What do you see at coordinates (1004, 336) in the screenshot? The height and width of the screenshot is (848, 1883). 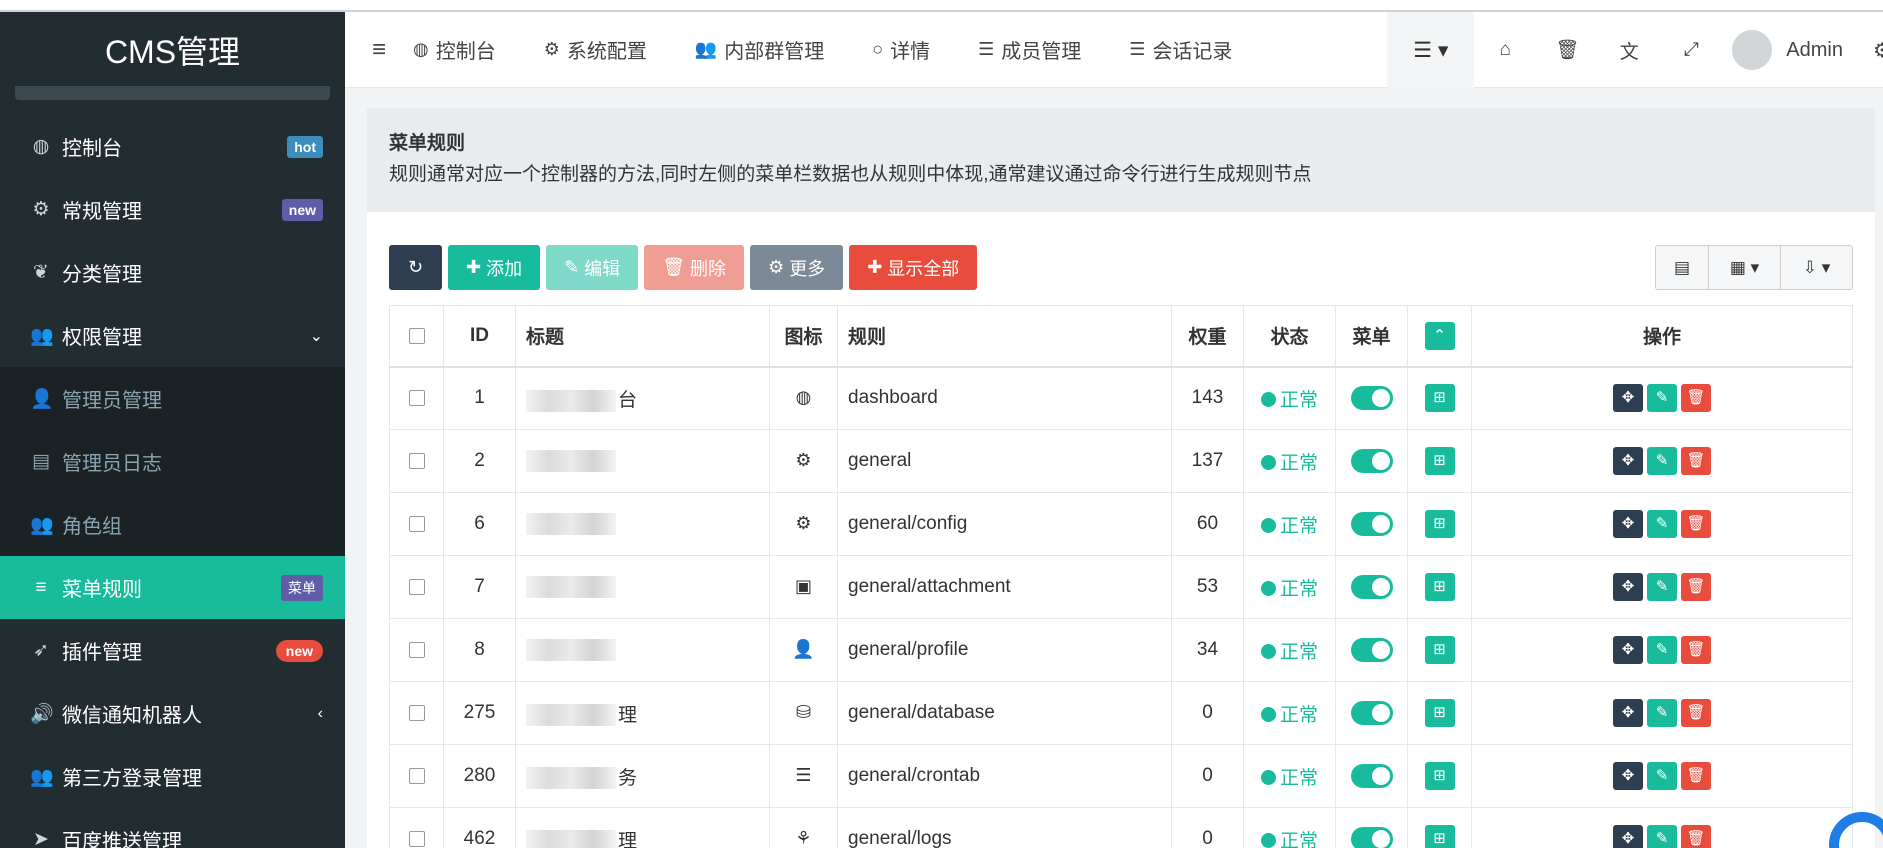 I see `col-rule: 规则` at bounding box center [1004, 336].